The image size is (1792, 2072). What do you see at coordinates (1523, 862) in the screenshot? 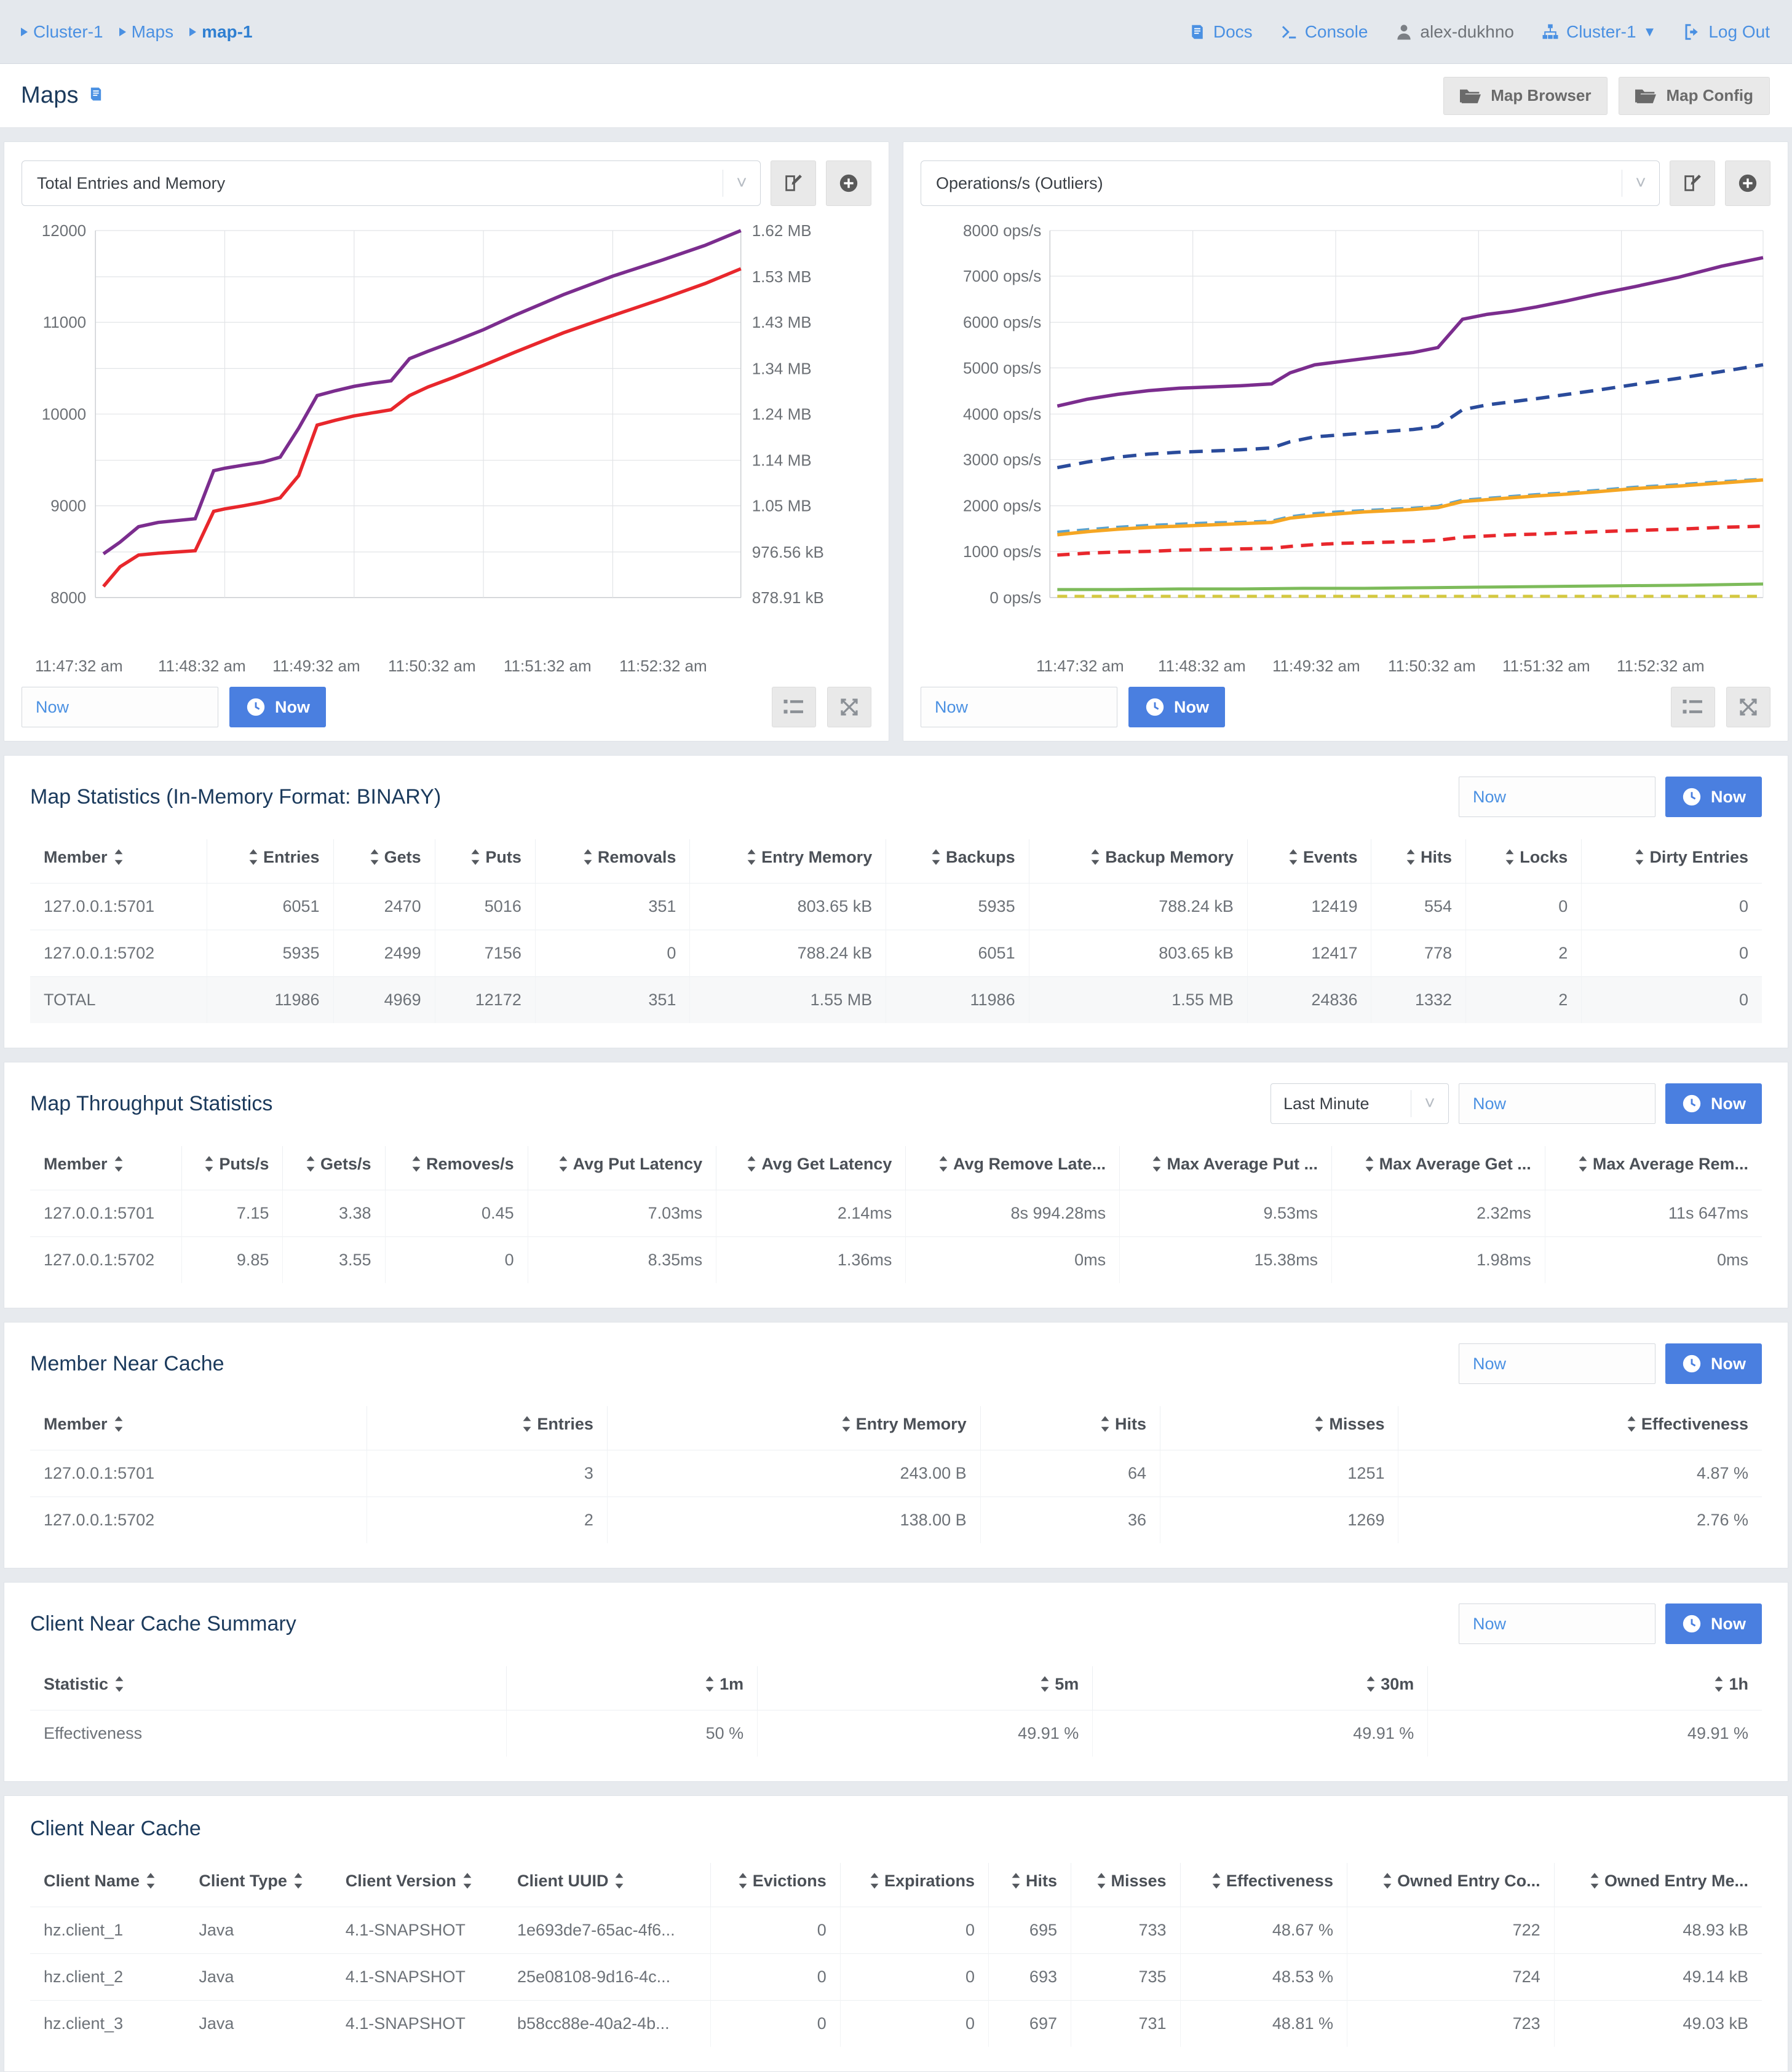
I see `column-header-locks: Locks` at bounding box center [1523, 862].